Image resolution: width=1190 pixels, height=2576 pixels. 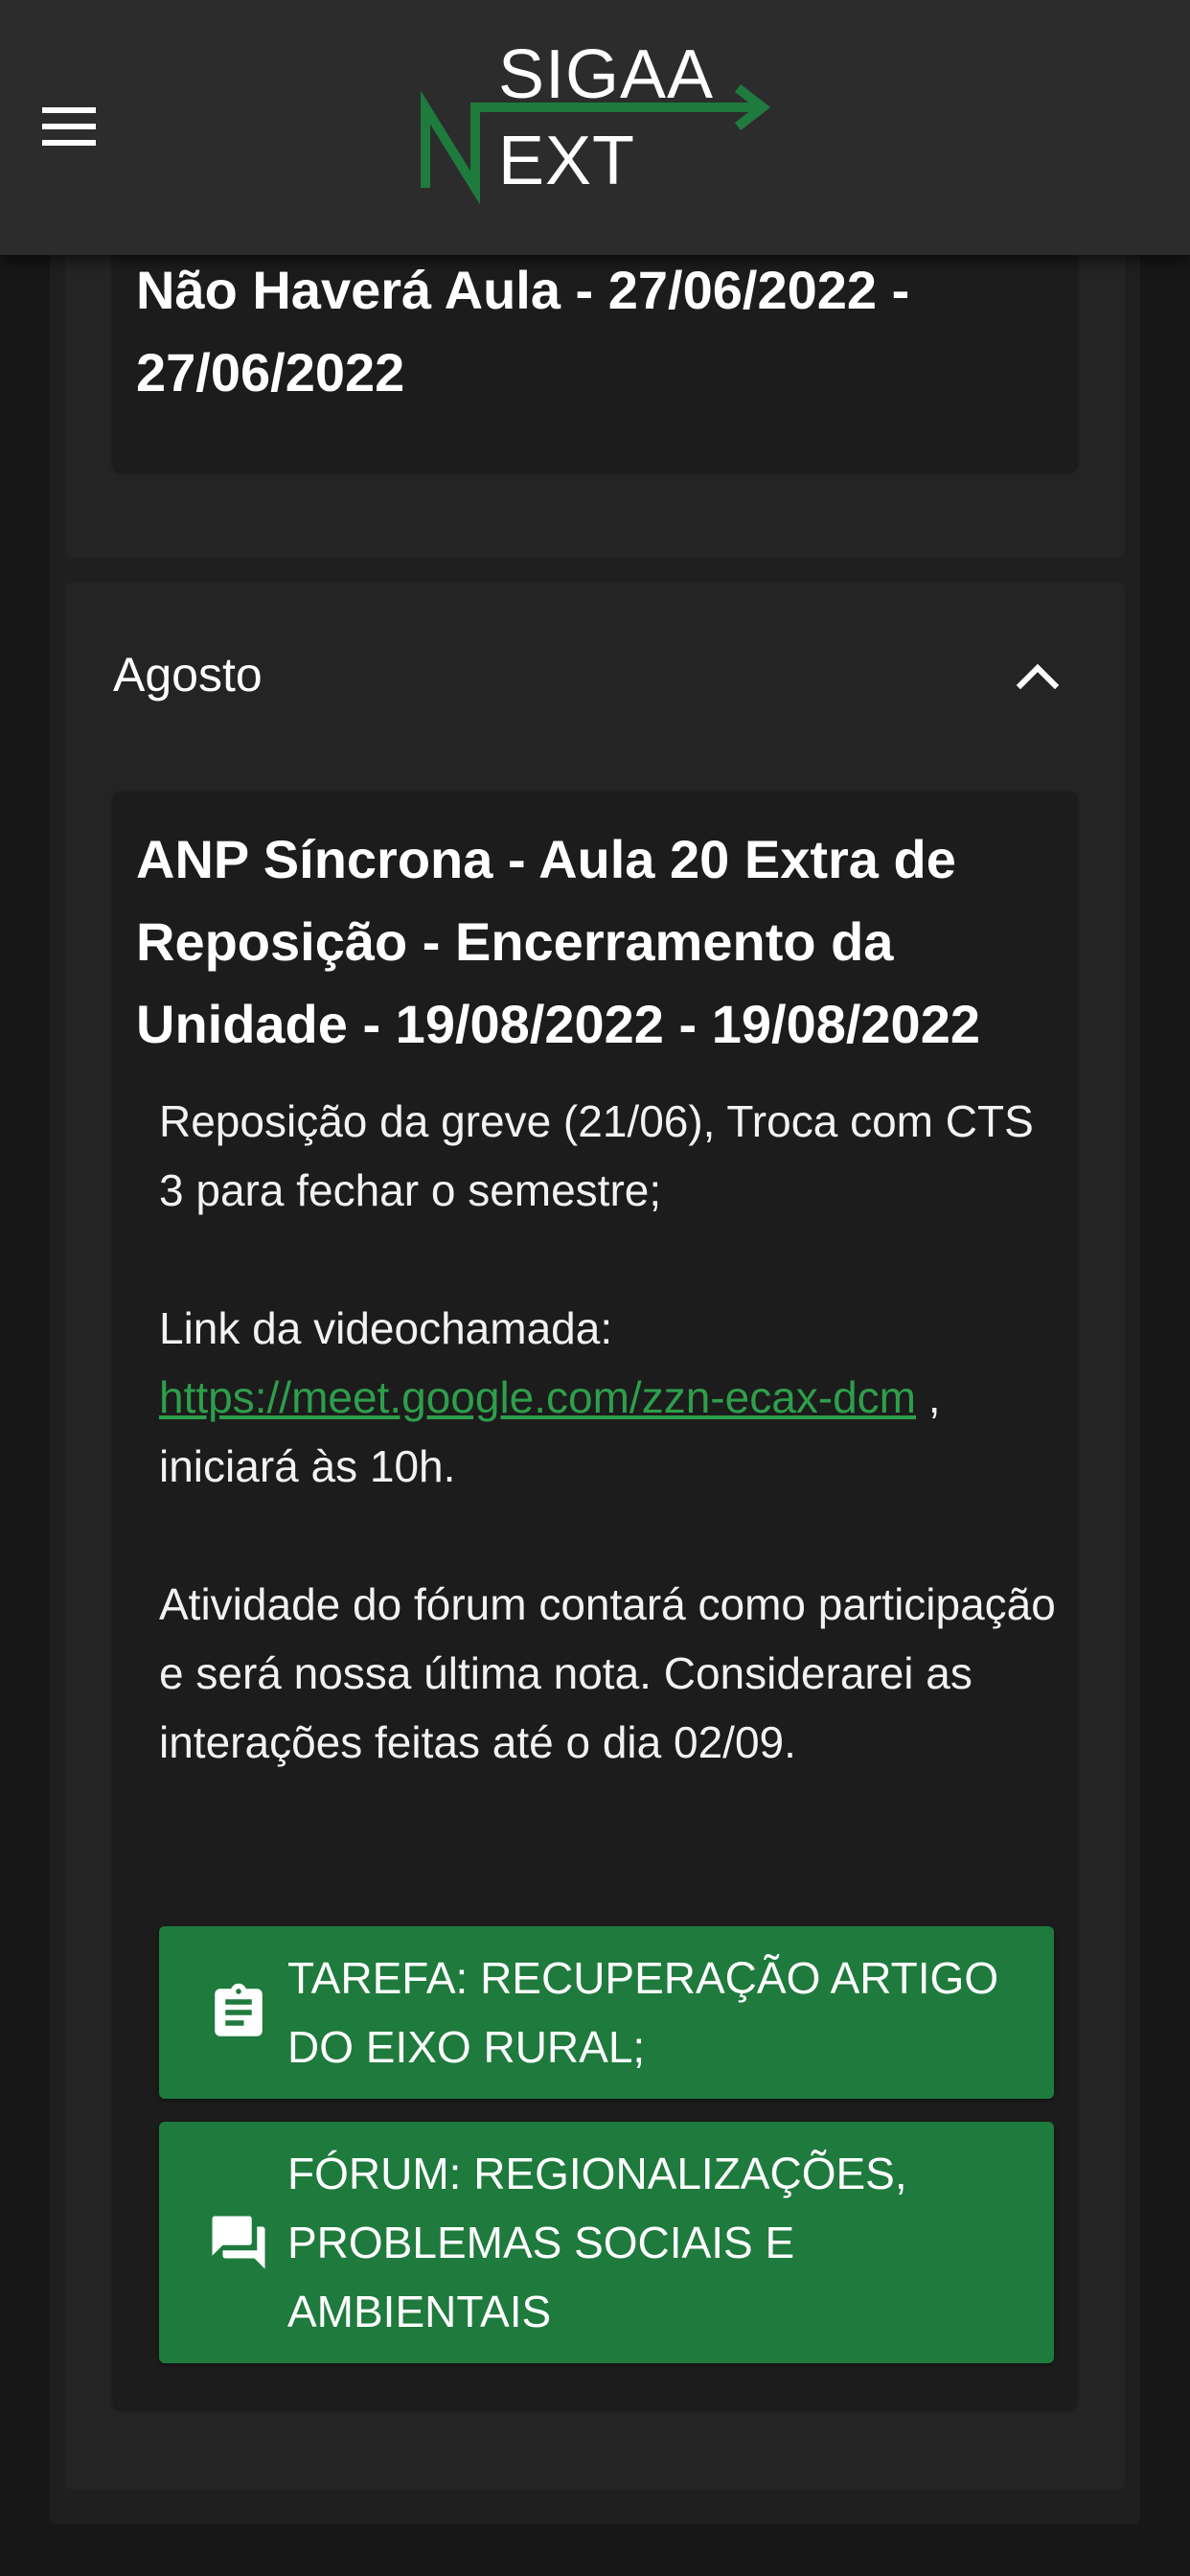 I want to click on link-prefix: Link da videochamada:, so click(x=386, y=1328).